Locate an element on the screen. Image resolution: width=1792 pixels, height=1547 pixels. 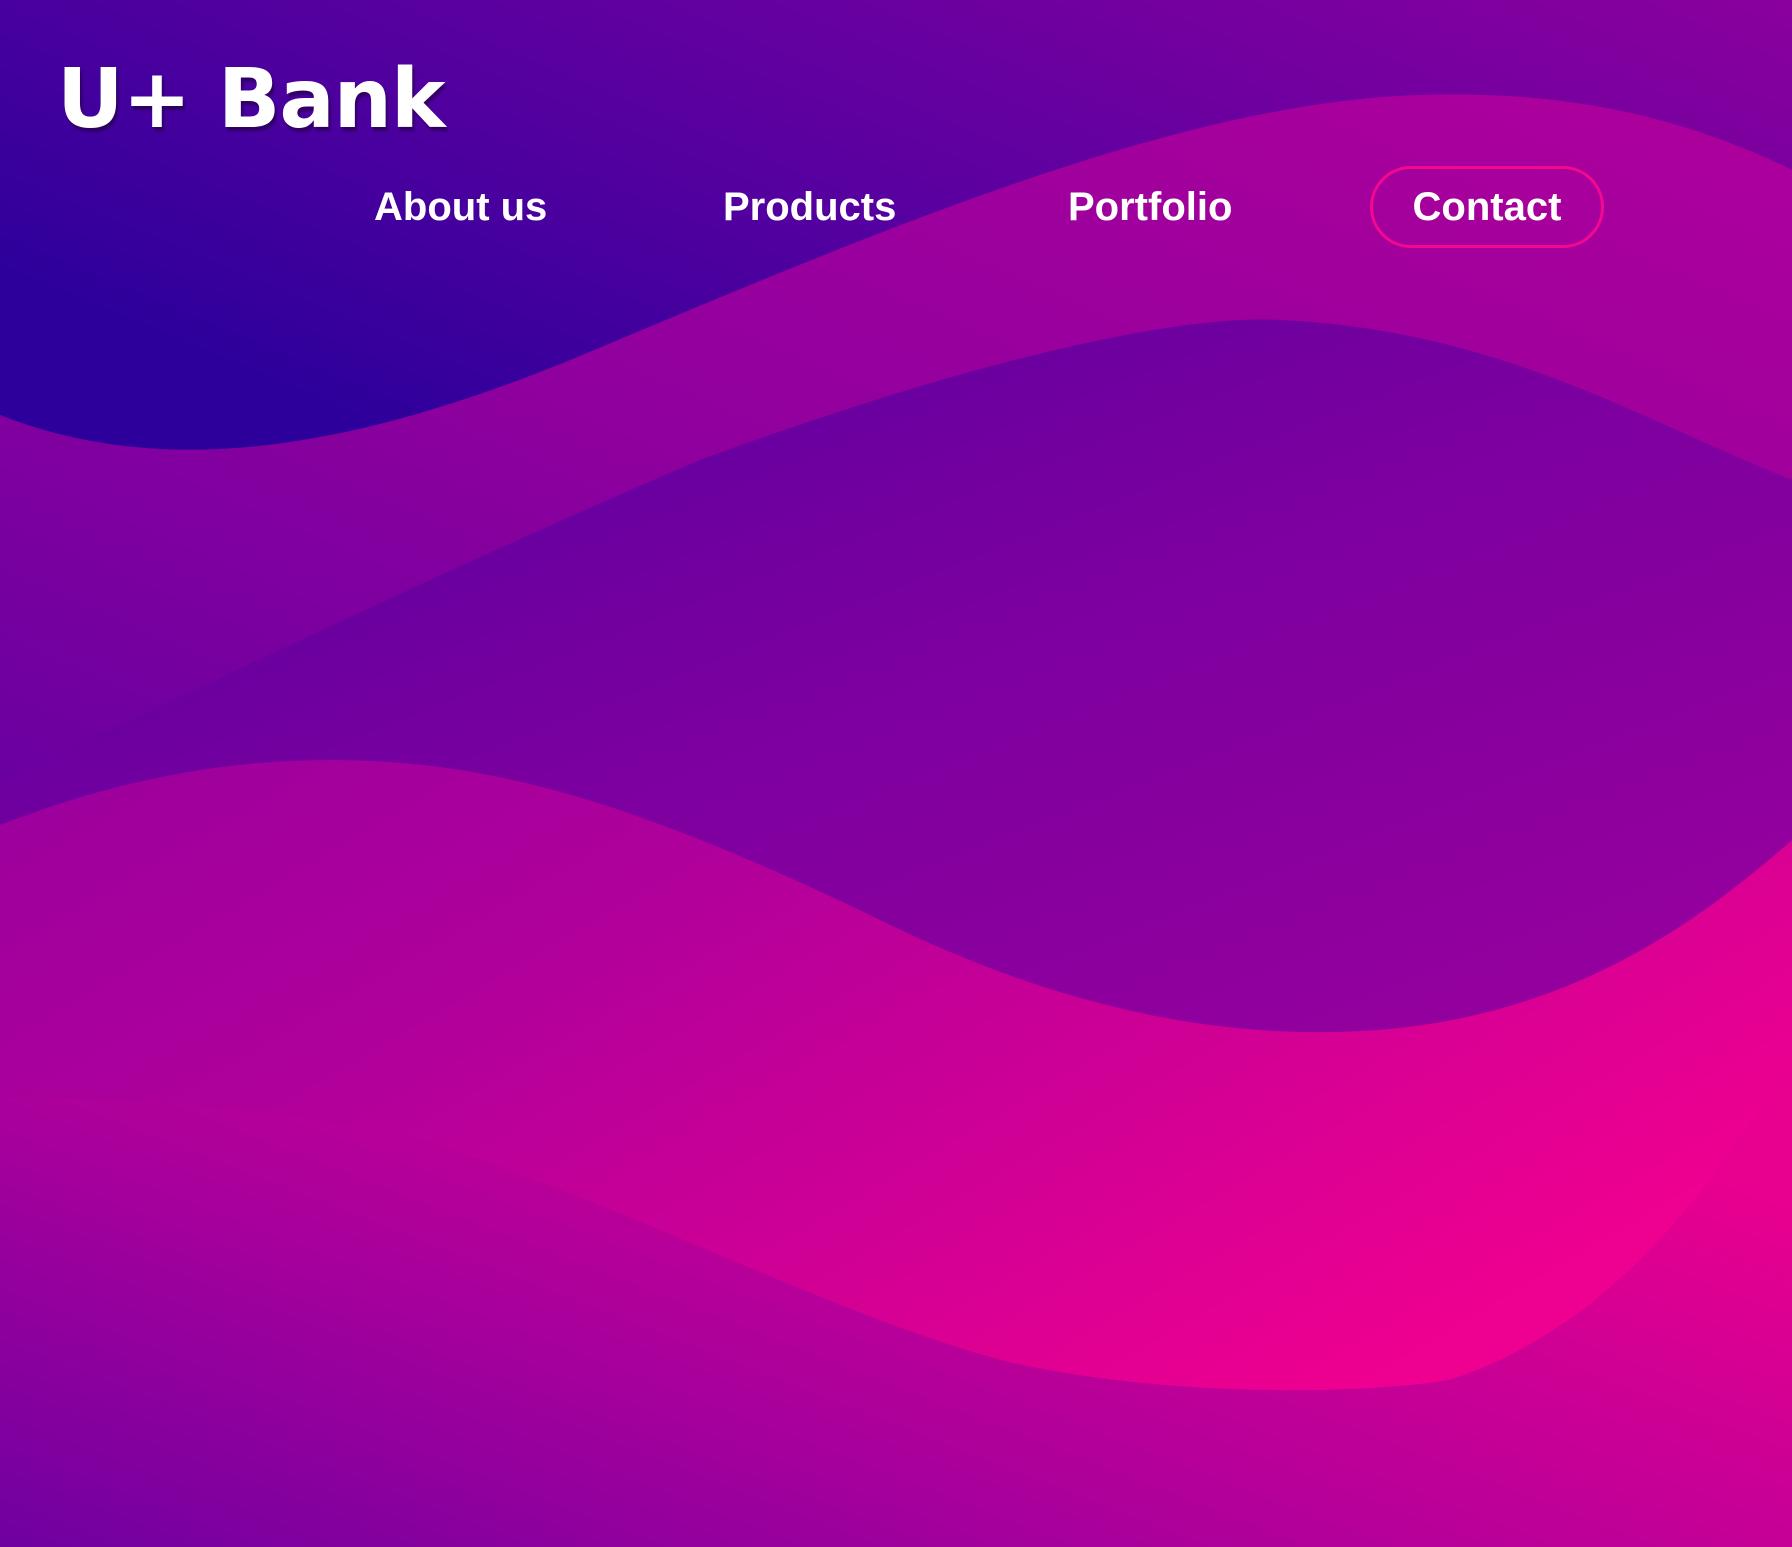
main-nav: About us Products Portfolio Contact is located at coordinates (896, 207).